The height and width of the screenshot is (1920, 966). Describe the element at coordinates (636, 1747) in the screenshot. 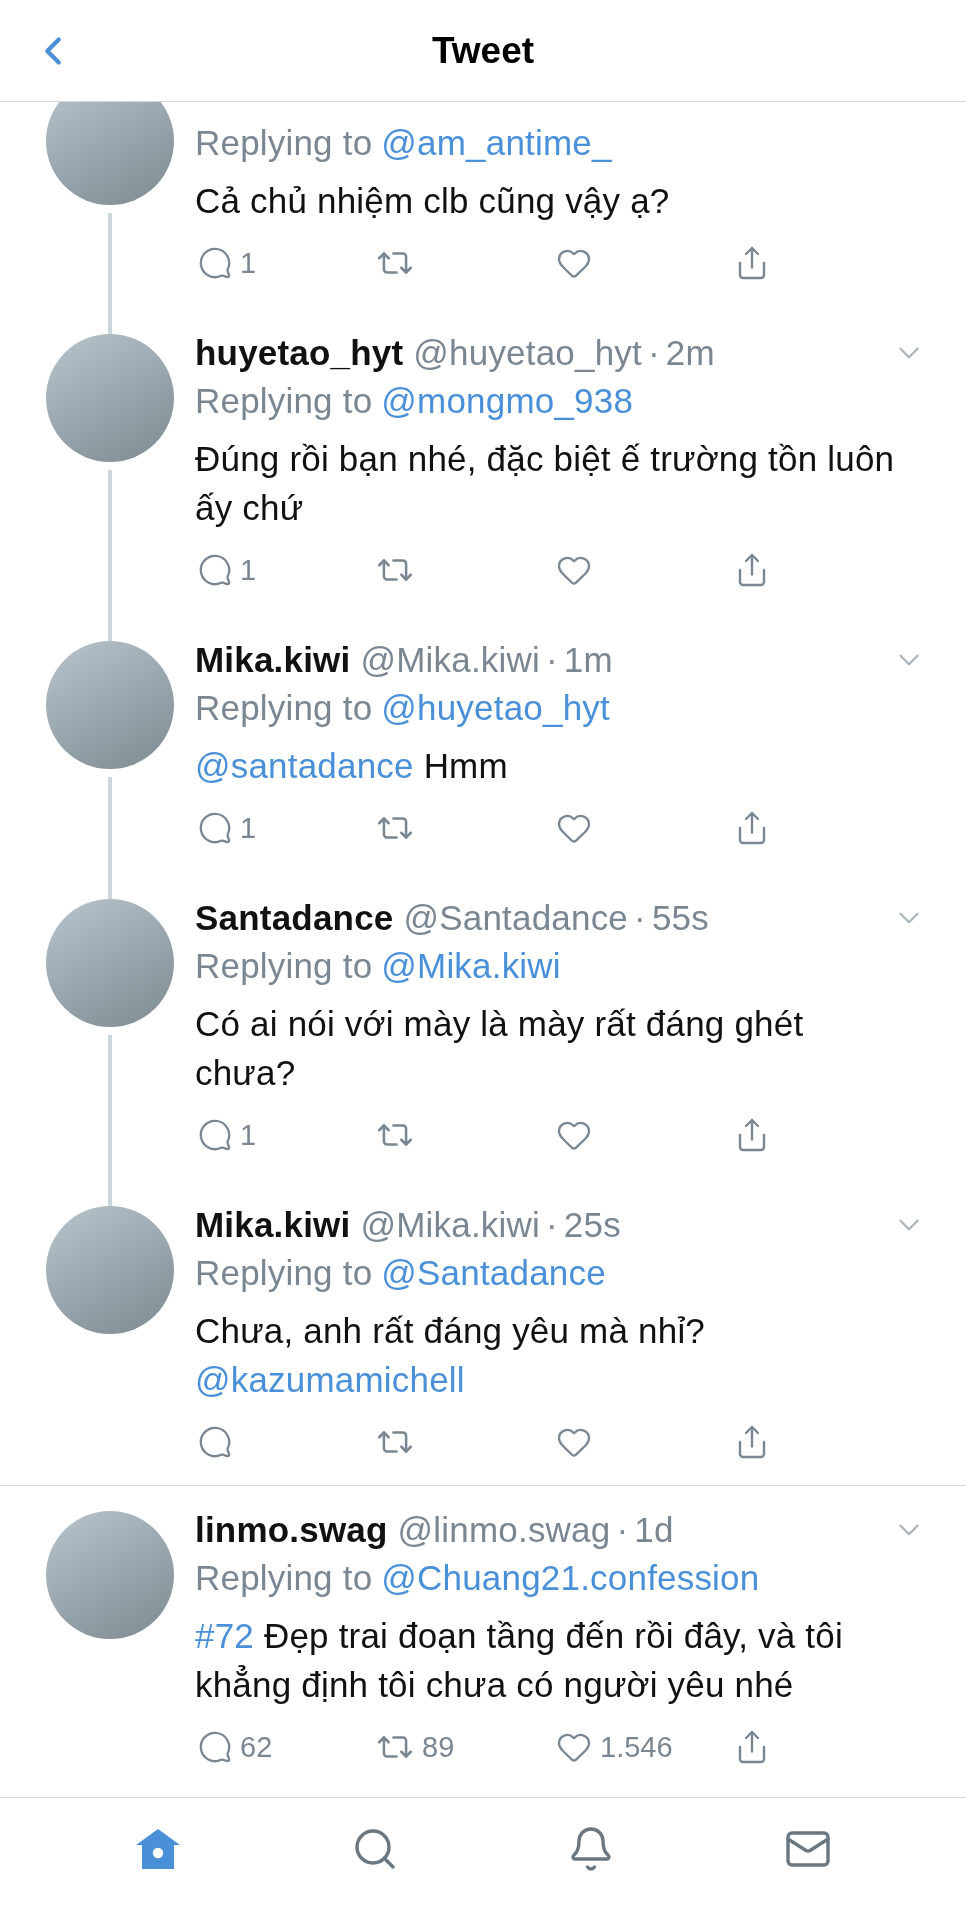

I see `like-count: 1.546` at that location.